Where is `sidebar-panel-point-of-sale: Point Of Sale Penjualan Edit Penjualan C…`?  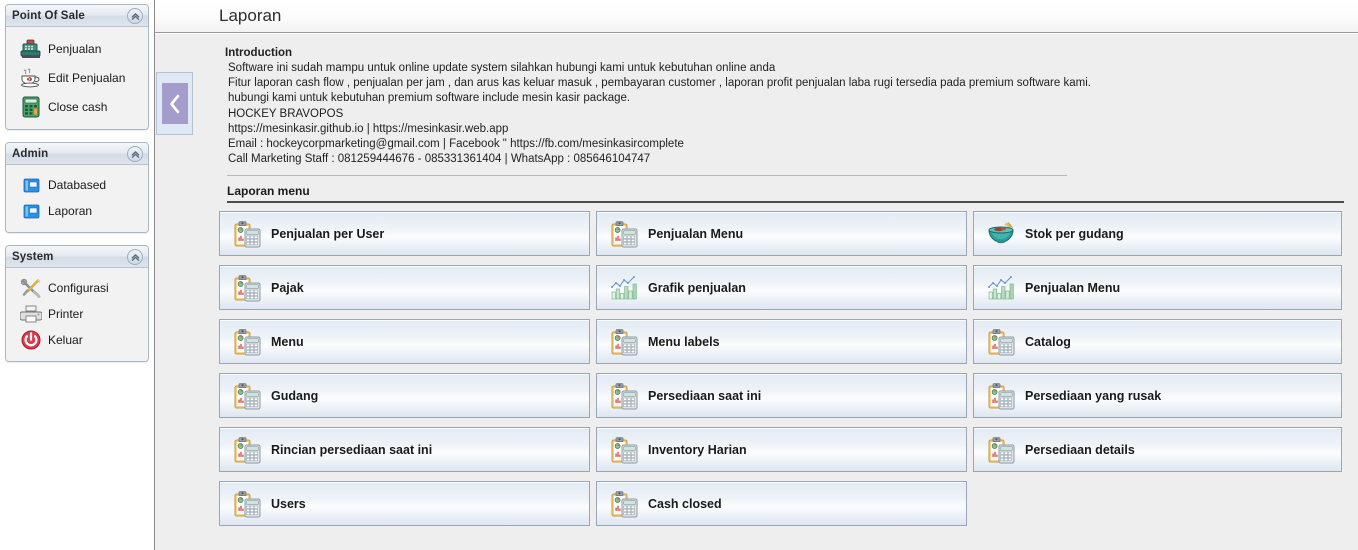 sidebar-panel-point-of-sale: Point Of Sale Penjualan Edit Penjualan C… is located at coordinates (77, 67).